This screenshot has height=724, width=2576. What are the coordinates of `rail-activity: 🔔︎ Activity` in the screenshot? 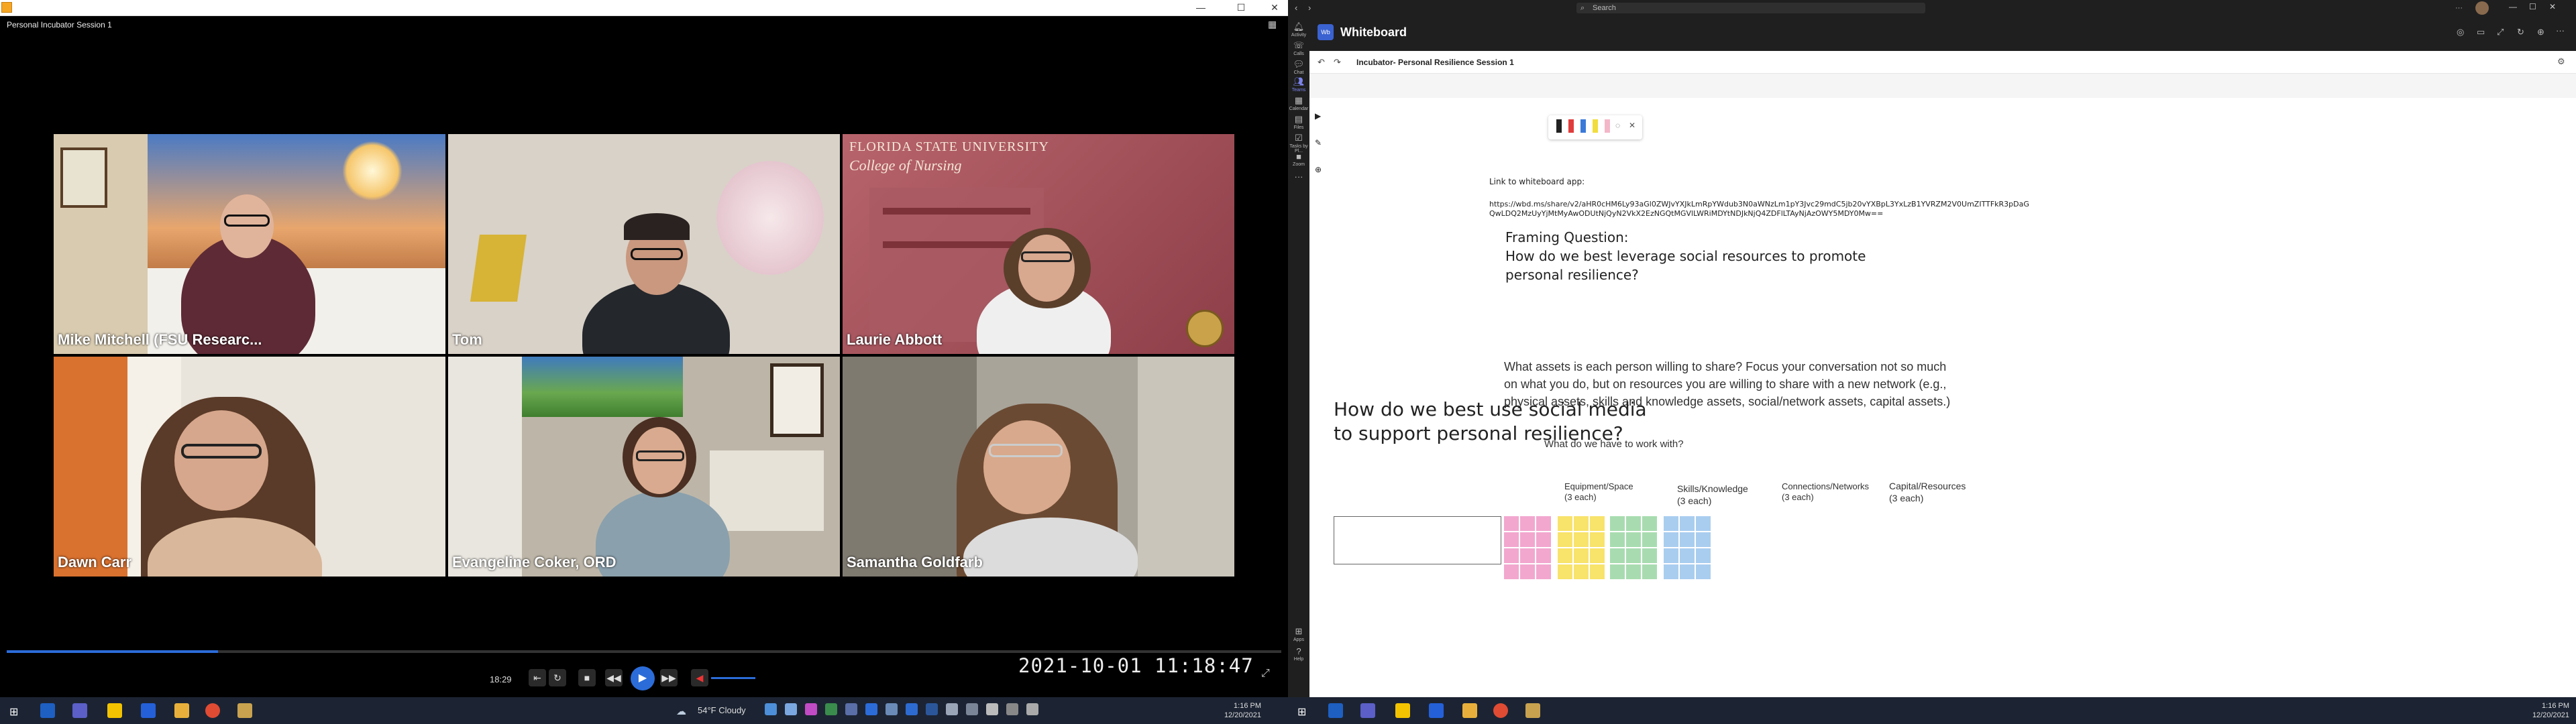 It's located at (1298, 29).